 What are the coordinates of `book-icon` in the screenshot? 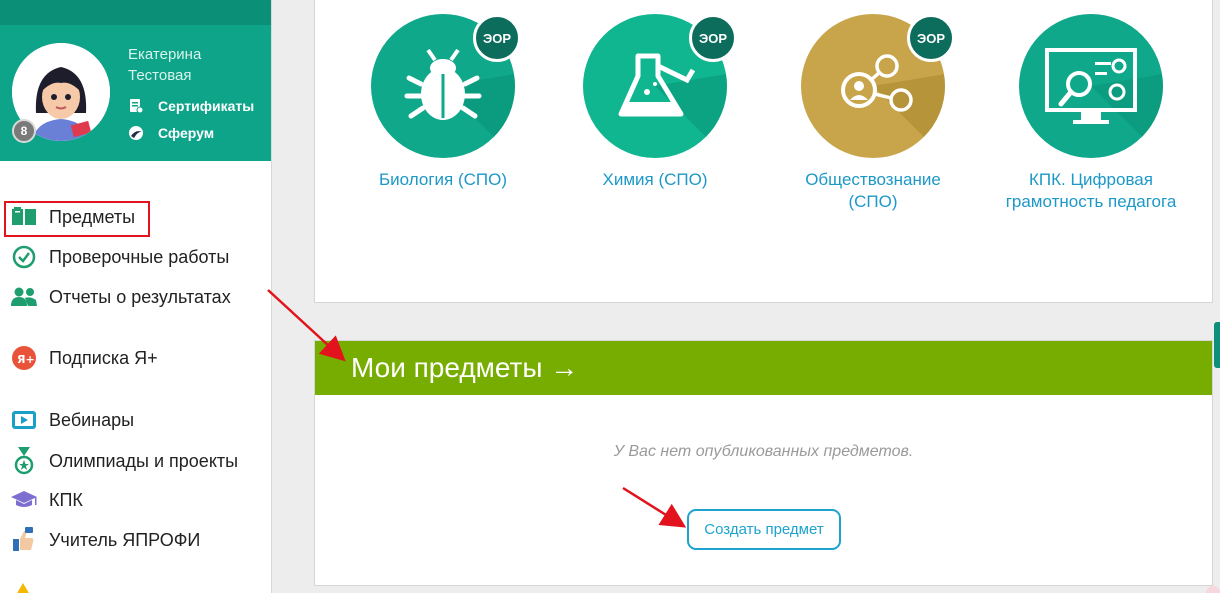 It's located at (24, 217).